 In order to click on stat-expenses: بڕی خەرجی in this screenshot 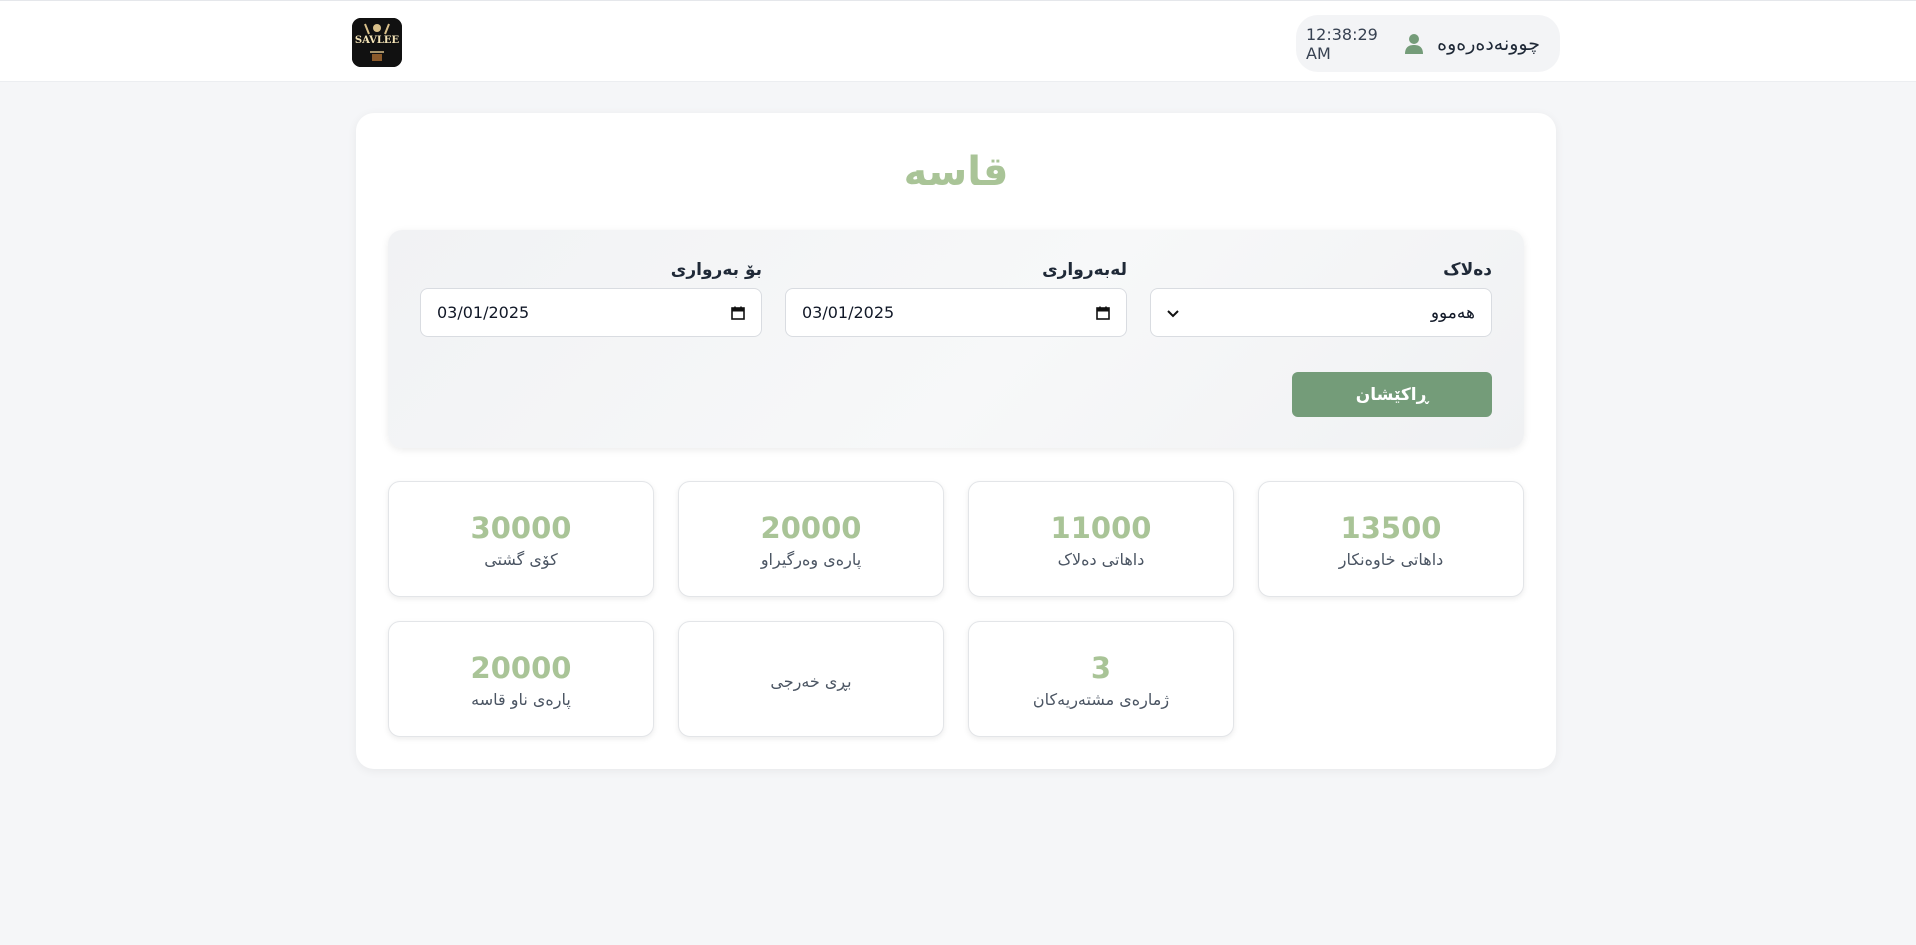, I will do `click(811, 679)`.